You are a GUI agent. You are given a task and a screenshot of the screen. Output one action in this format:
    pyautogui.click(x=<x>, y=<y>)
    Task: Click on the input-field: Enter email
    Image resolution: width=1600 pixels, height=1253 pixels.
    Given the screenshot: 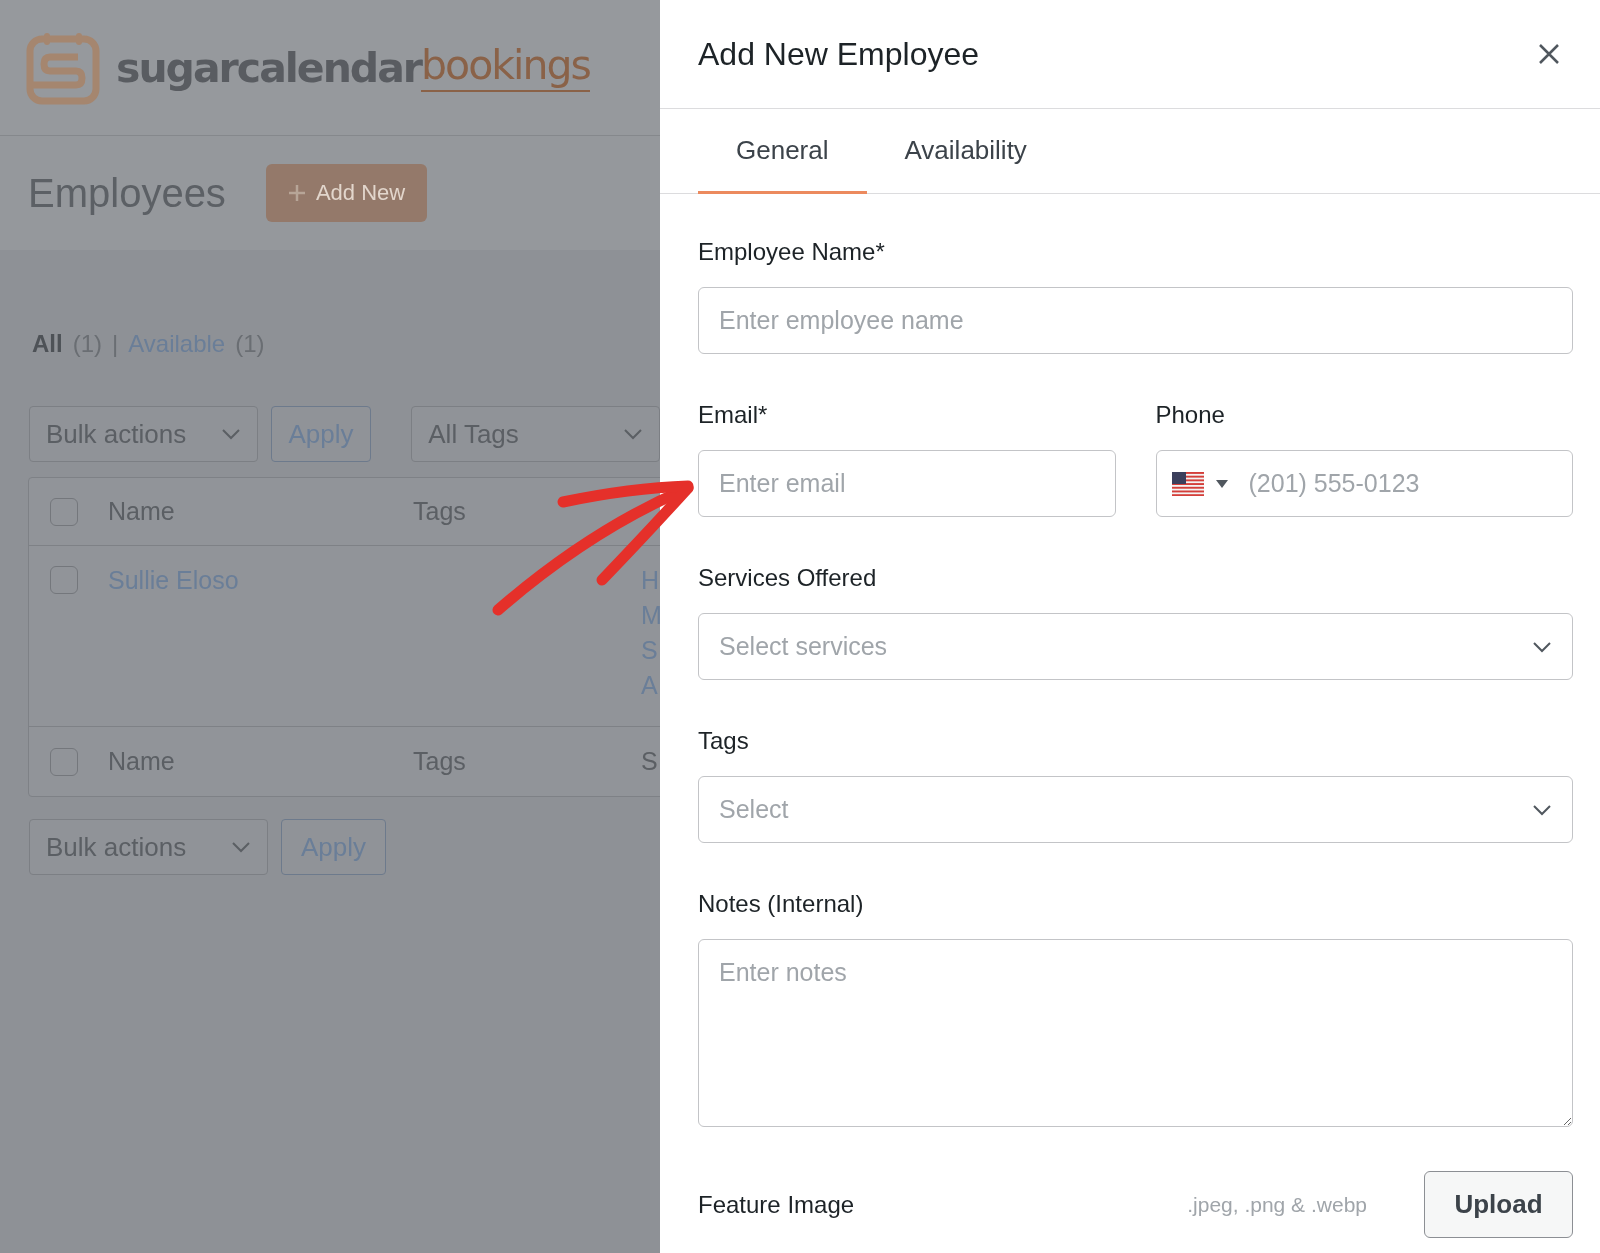 What is the action you would take?
    pyautogui.click(x=907, y=483)
    